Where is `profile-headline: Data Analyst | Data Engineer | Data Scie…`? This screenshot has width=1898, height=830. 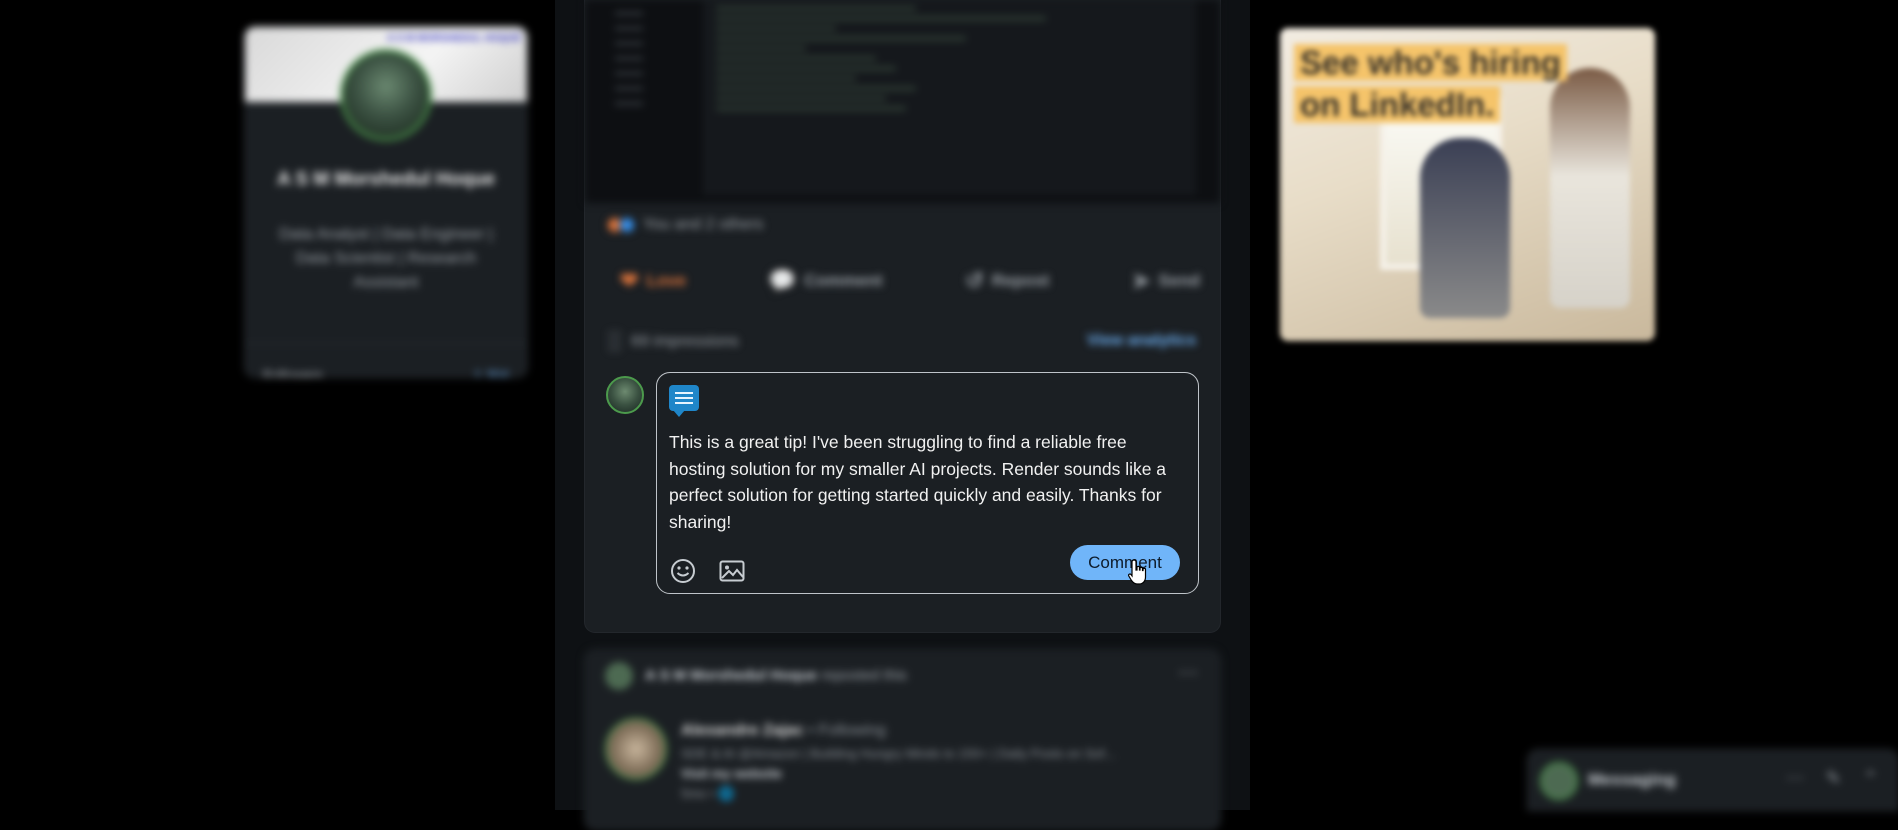 profile-headline: Data Analyst | Data Engineer | Data Scie… is located at coordinates (386, 258).